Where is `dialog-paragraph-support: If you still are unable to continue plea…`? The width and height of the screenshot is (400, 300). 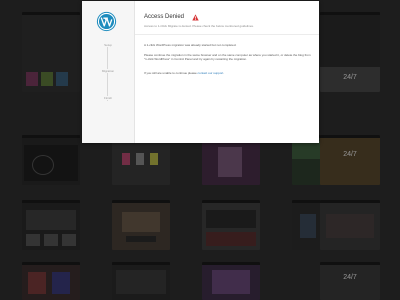 dialog-paragraph-support: If you still are unable to continue plea… is located at coordinates (228, 73).